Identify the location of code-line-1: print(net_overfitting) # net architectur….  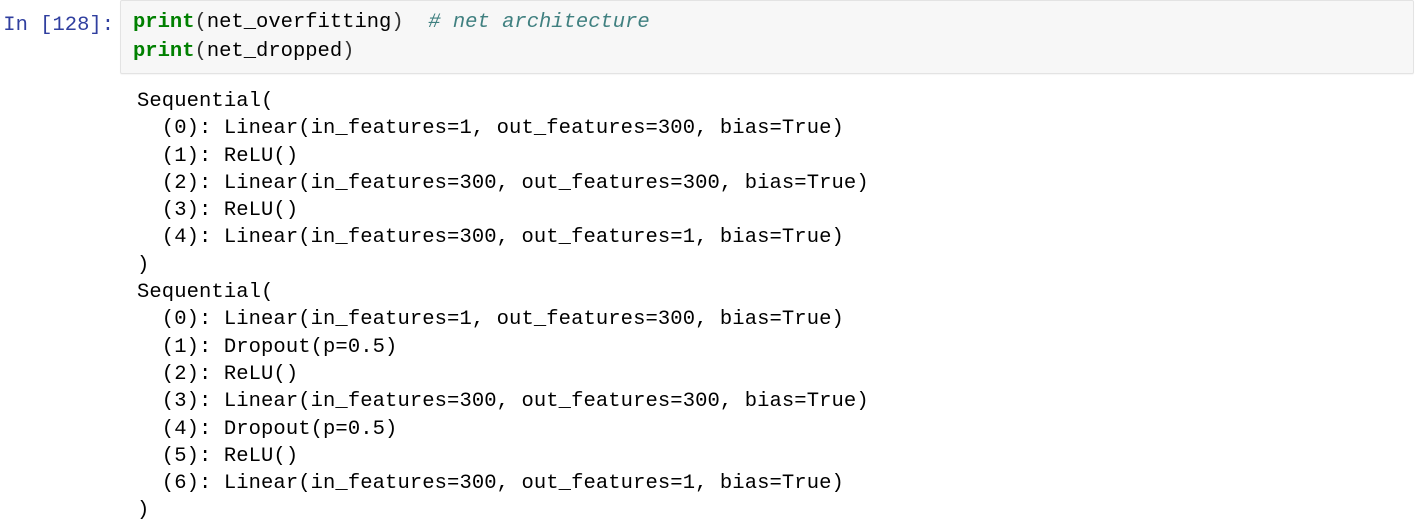
(773, 22).